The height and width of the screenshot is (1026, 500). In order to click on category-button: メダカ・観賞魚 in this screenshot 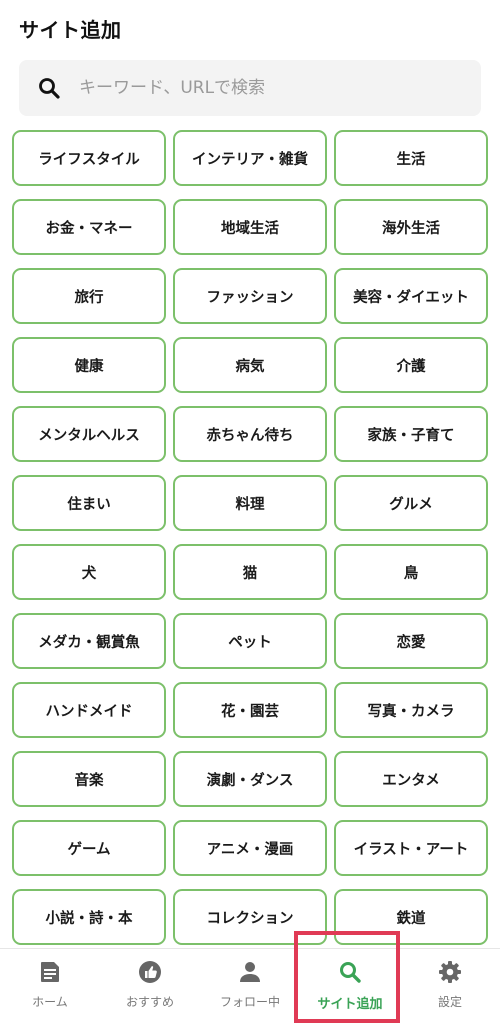, I will do `click(89, 641)`.